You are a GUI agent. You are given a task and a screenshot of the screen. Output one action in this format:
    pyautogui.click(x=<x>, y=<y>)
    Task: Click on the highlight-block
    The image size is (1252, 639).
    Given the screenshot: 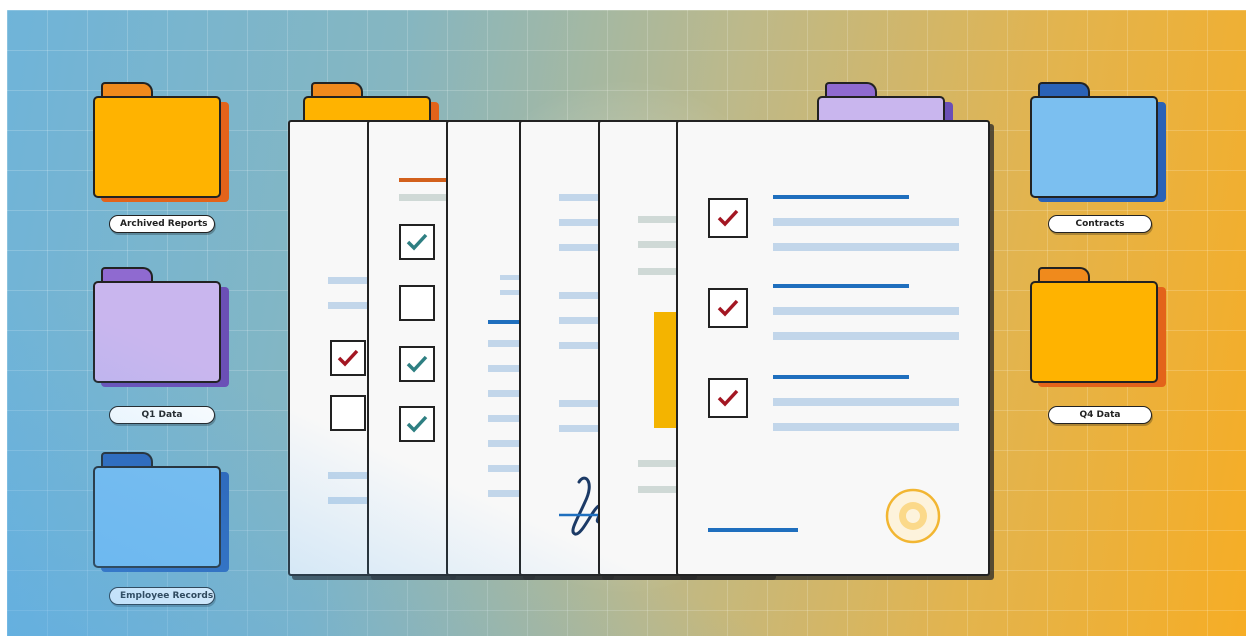 What is the action you would take?
    pyautogui.click(x=667, y=370)
    